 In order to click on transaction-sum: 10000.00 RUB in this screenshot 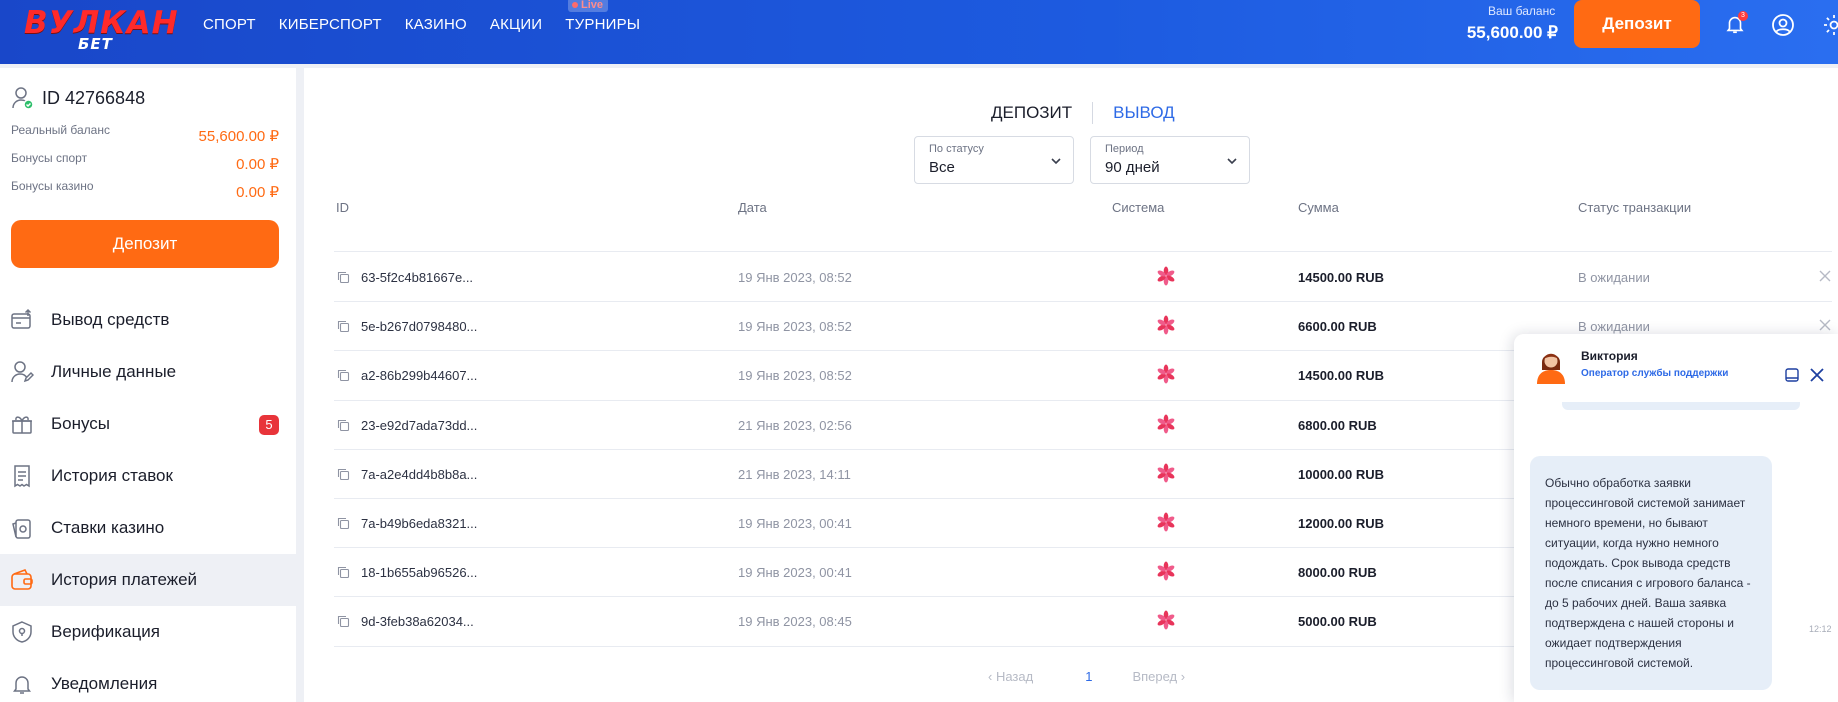, I will do `click(1341, 474)`.